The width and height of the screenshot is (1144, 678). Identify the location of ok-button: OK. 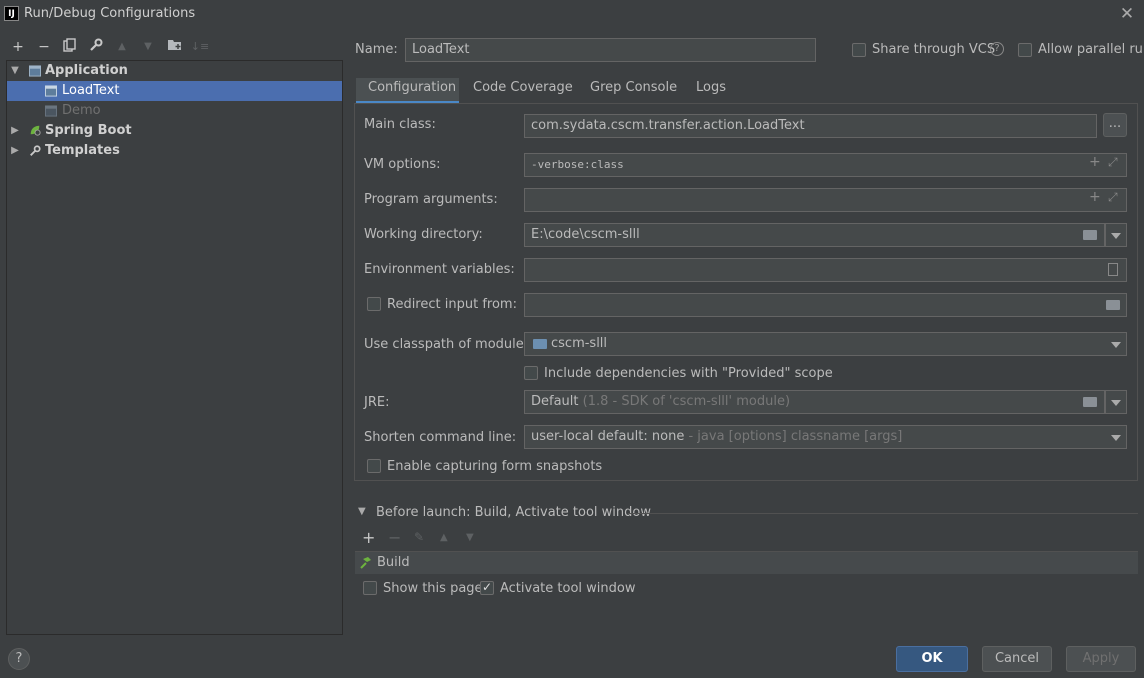
(932, 659).